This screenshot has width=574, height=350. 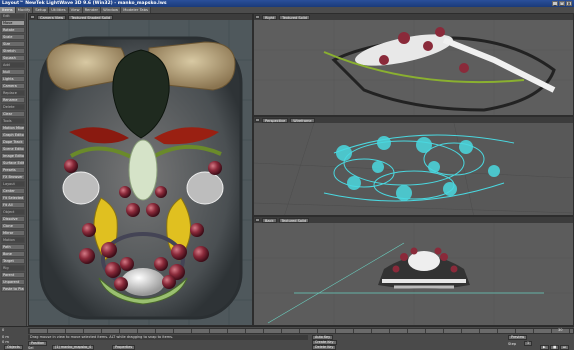 I want to click on sidebar-item-size: Size, so click(x=13, y=44).